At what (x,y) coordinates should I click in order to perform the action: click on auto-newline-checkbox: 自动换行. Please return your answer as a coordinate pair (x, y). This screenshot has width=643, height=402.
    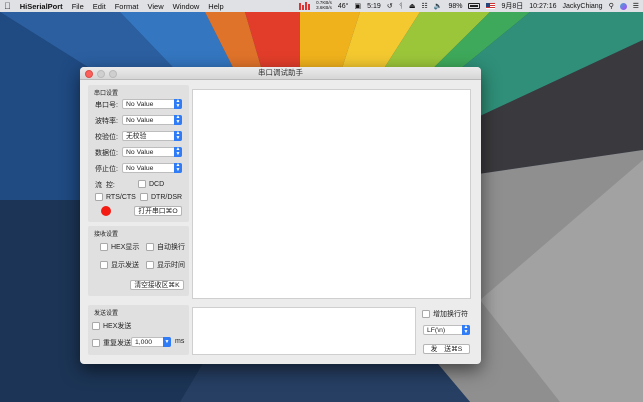
    Looking at the image, I should click on (165, 247).